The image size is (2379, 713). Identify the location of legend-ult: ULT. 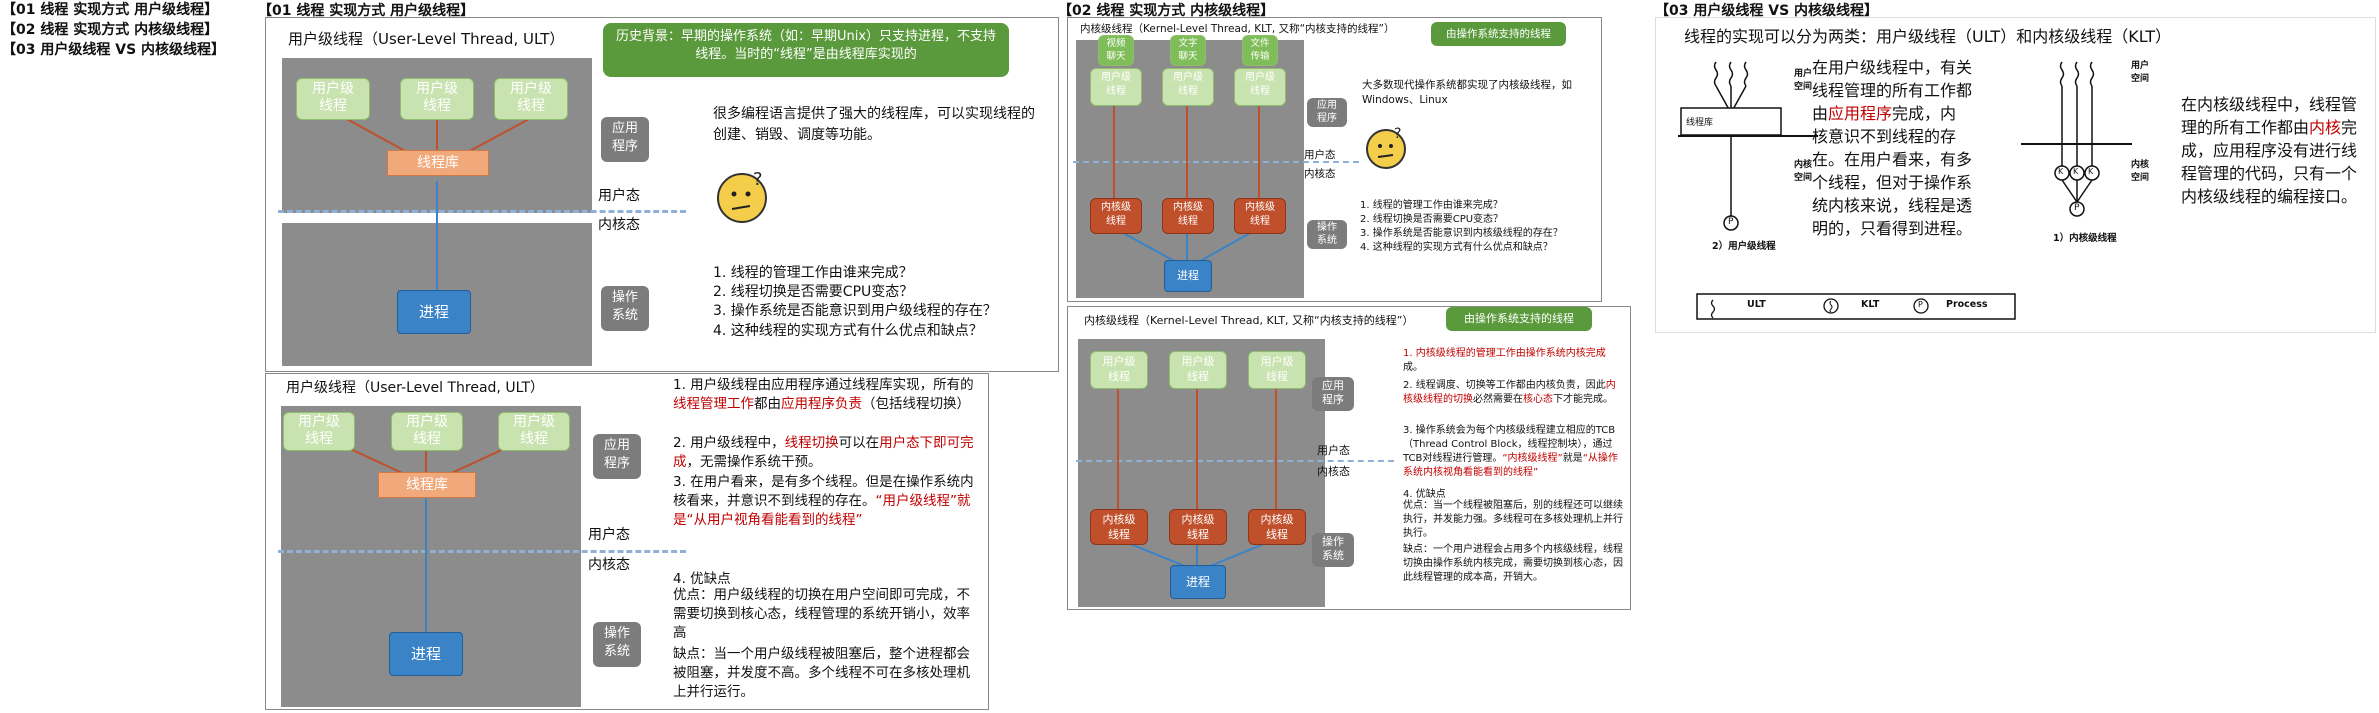
(1756, 304).